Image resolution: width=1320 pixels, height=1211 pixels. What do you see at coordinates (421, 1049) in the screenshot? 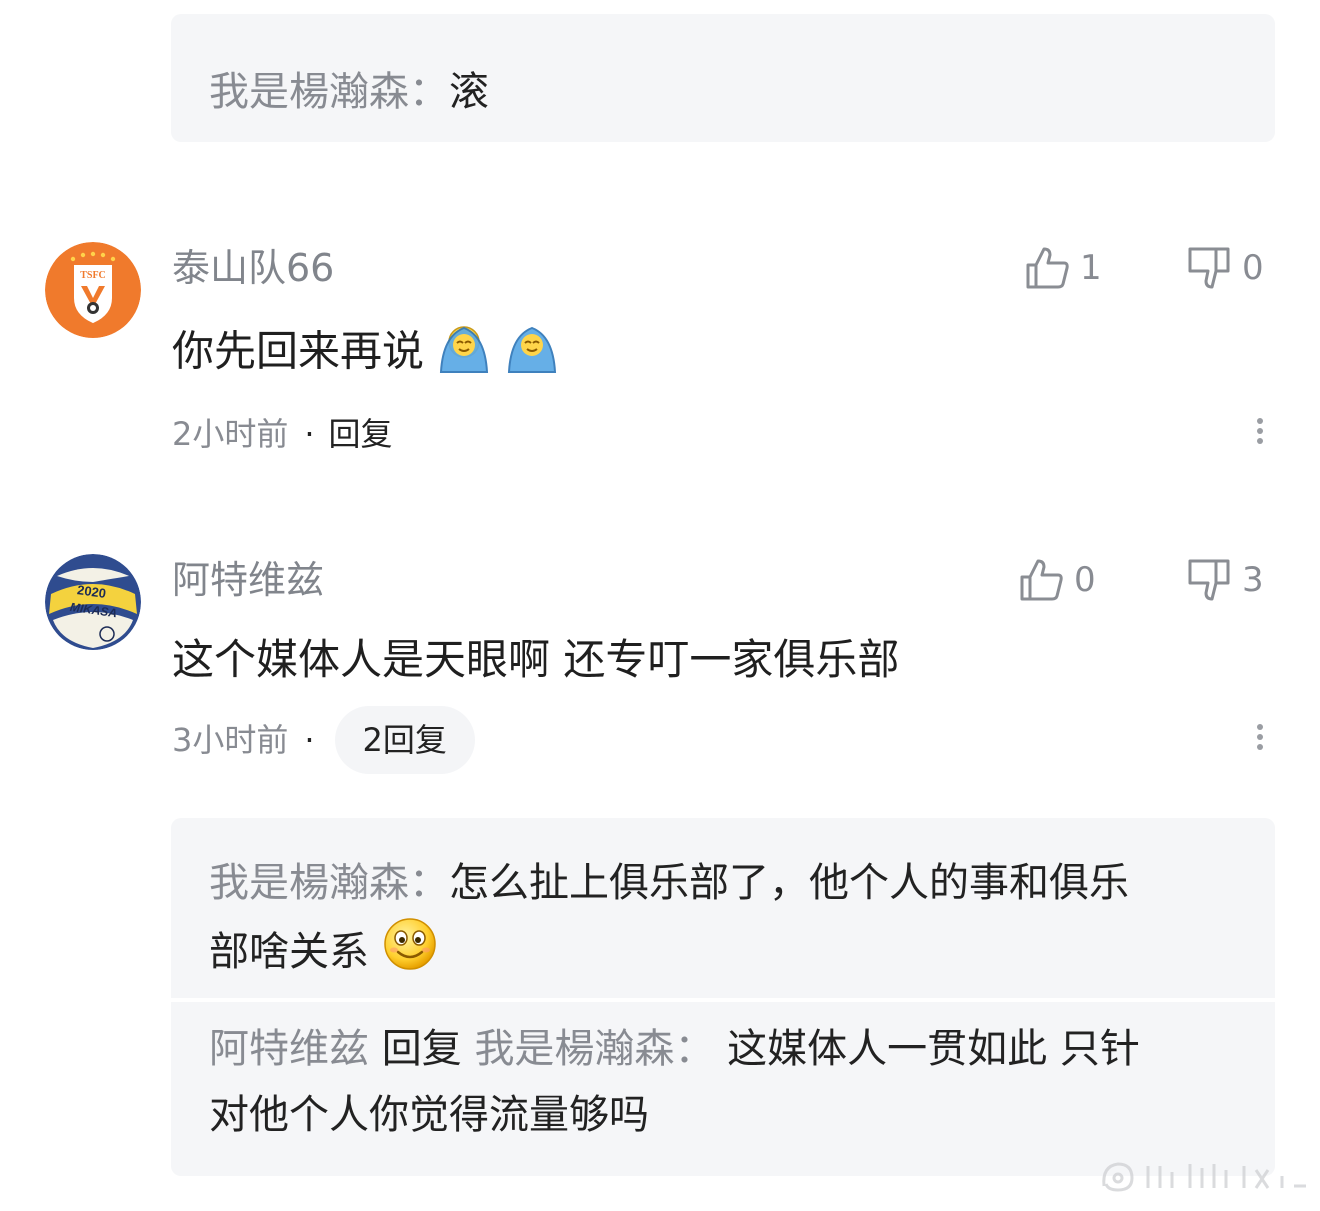
I see `reply-word: 回复` at bounding box center [421, 1049].